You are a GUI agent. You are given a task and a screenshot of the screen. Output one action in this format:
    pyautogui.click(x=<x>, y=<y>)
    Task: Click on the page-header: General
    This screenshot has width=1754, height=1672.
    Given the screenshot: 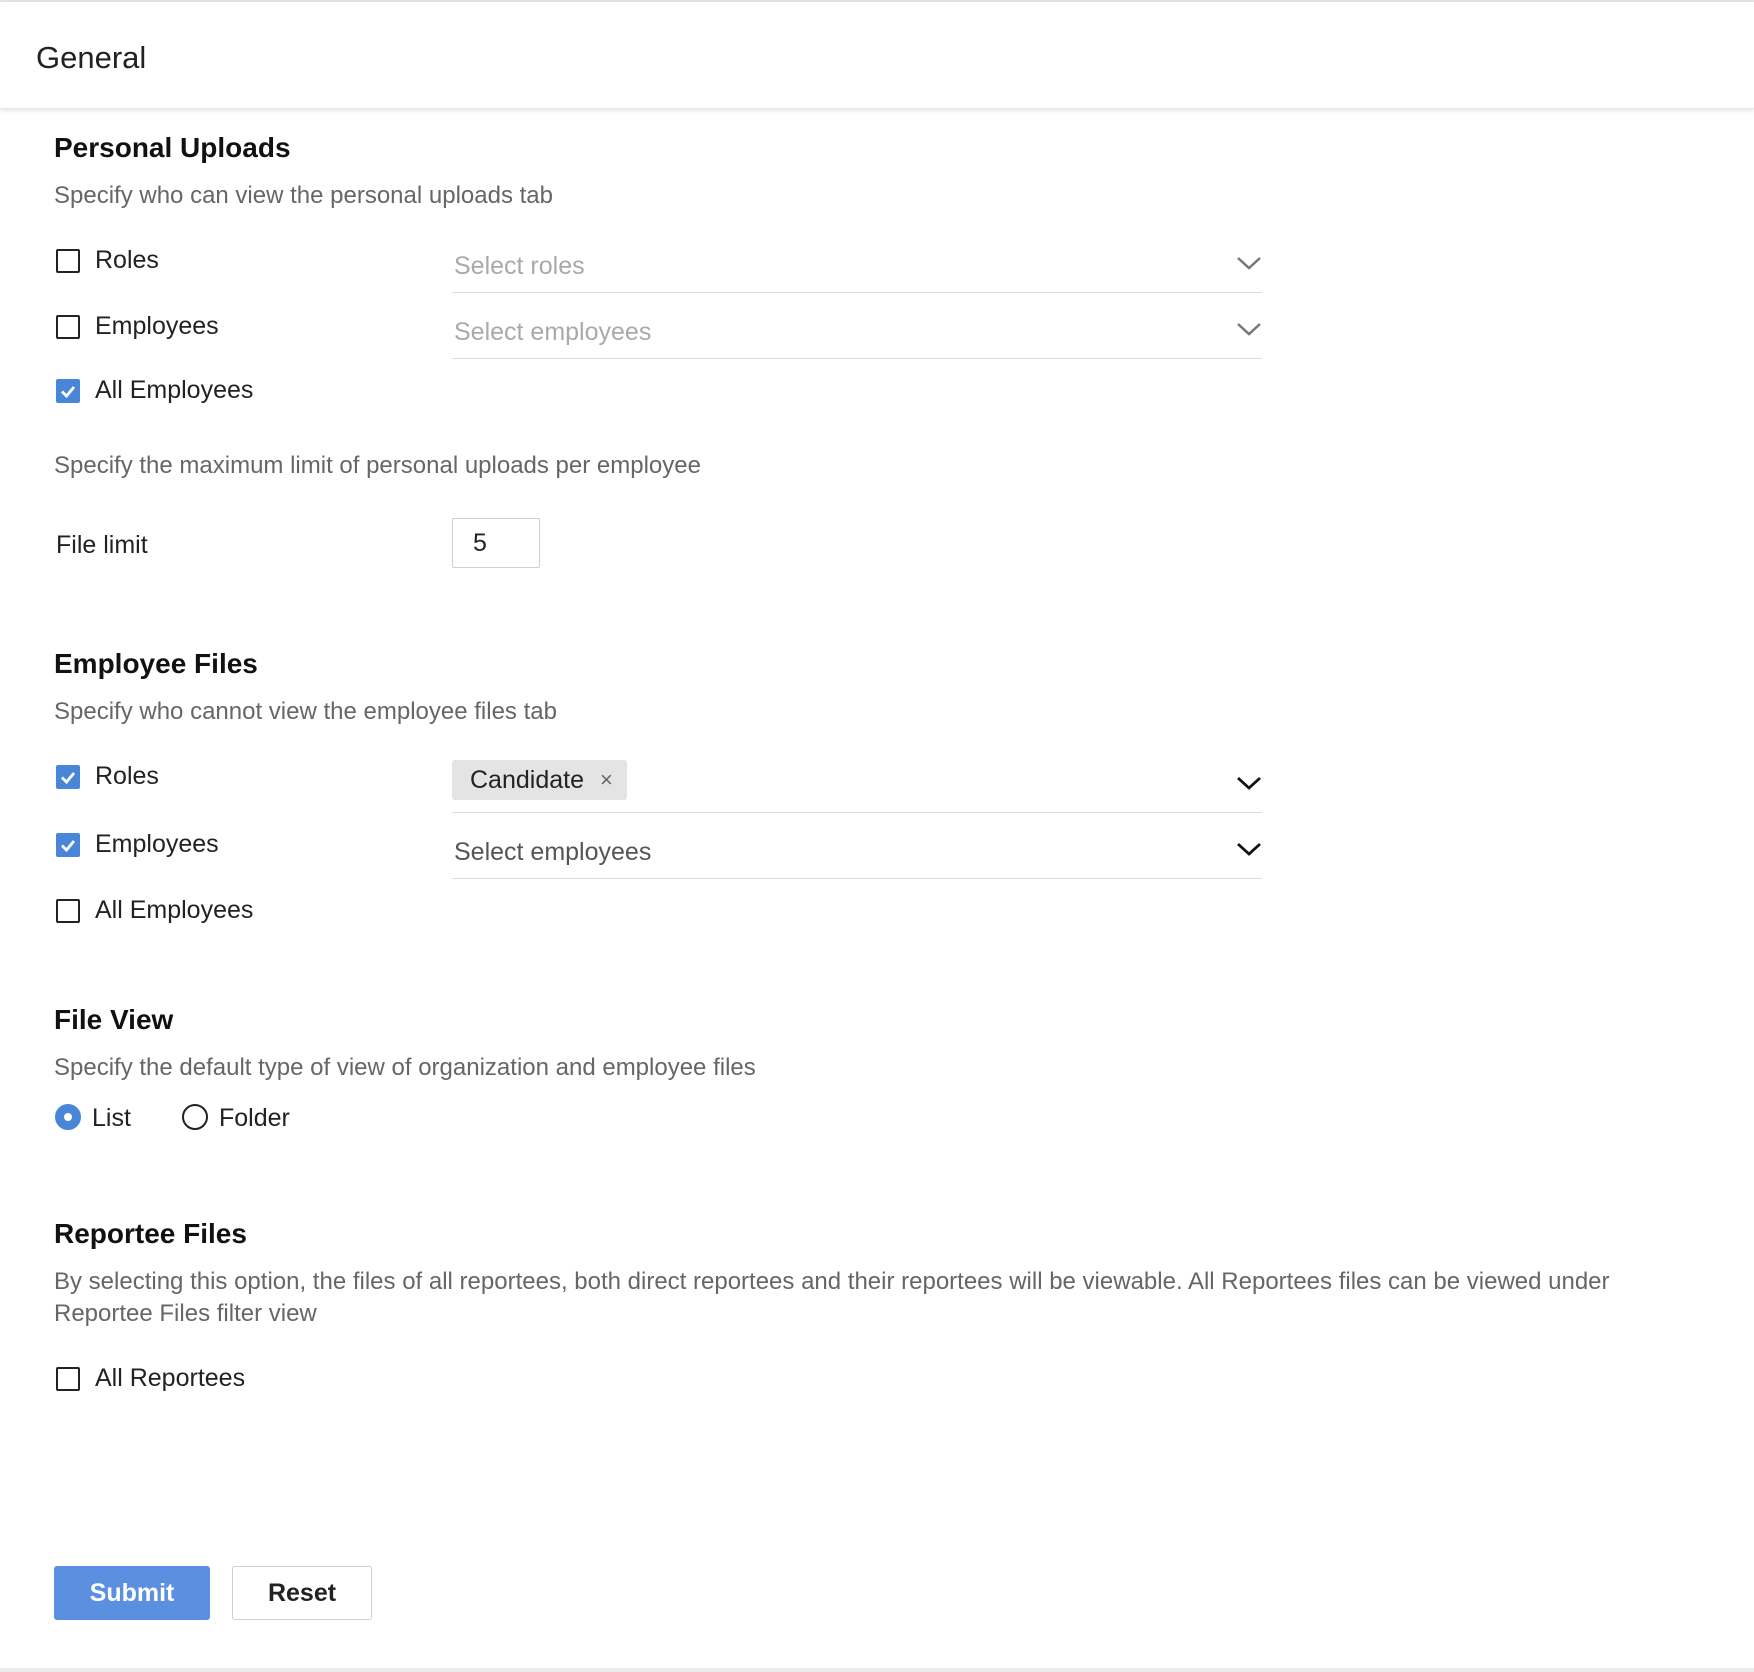 What is the action you would take?
    pyautogui.click(x=877, y=55)
    